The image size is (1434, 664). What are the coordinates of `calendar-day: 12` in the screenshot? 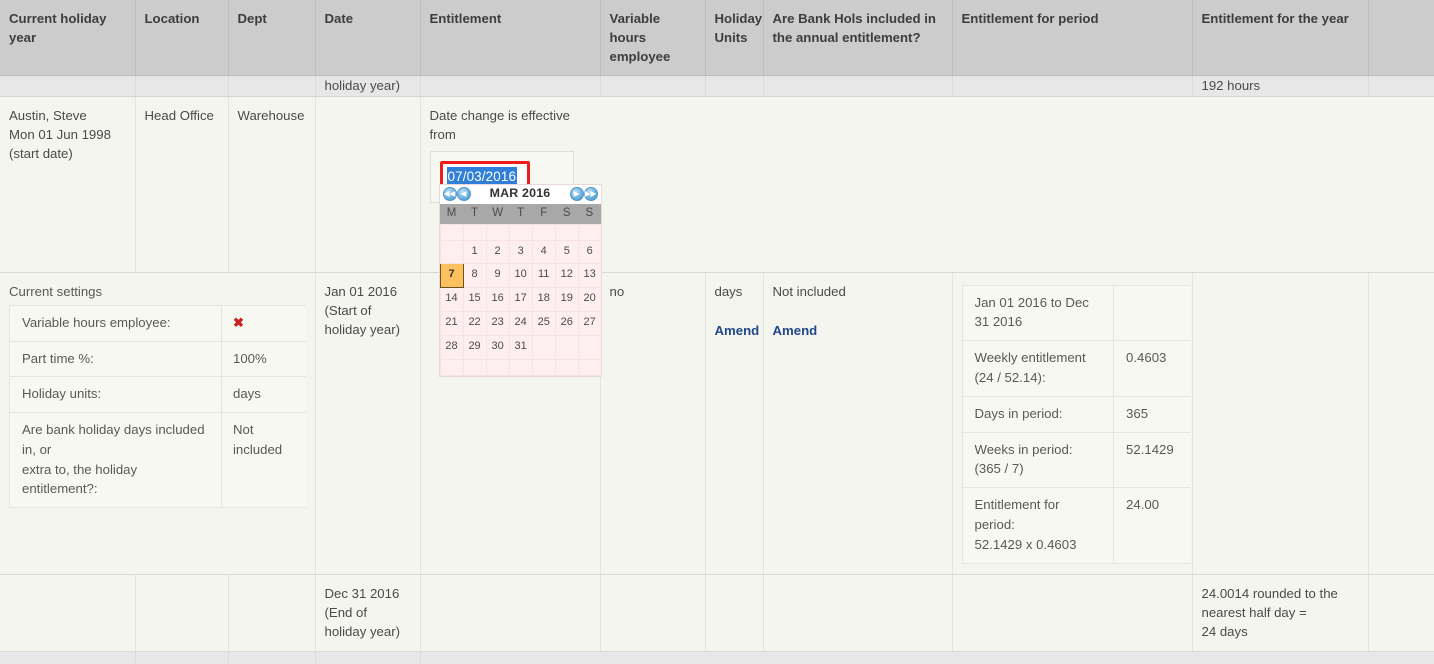 It's located at (566, 276).